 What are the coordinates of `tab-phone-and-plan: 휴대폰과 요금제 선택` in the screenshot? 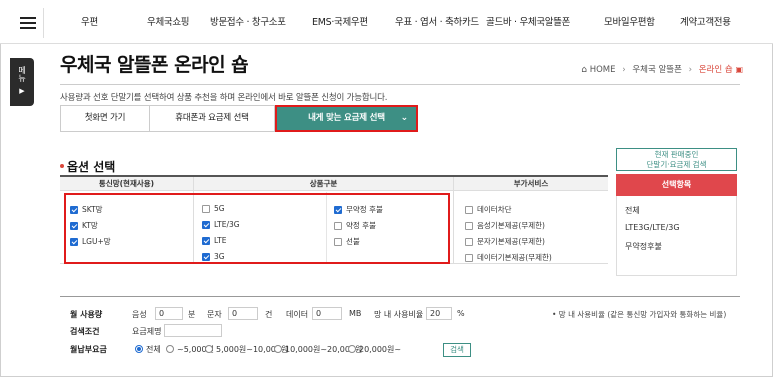 It's located at (212, 118).